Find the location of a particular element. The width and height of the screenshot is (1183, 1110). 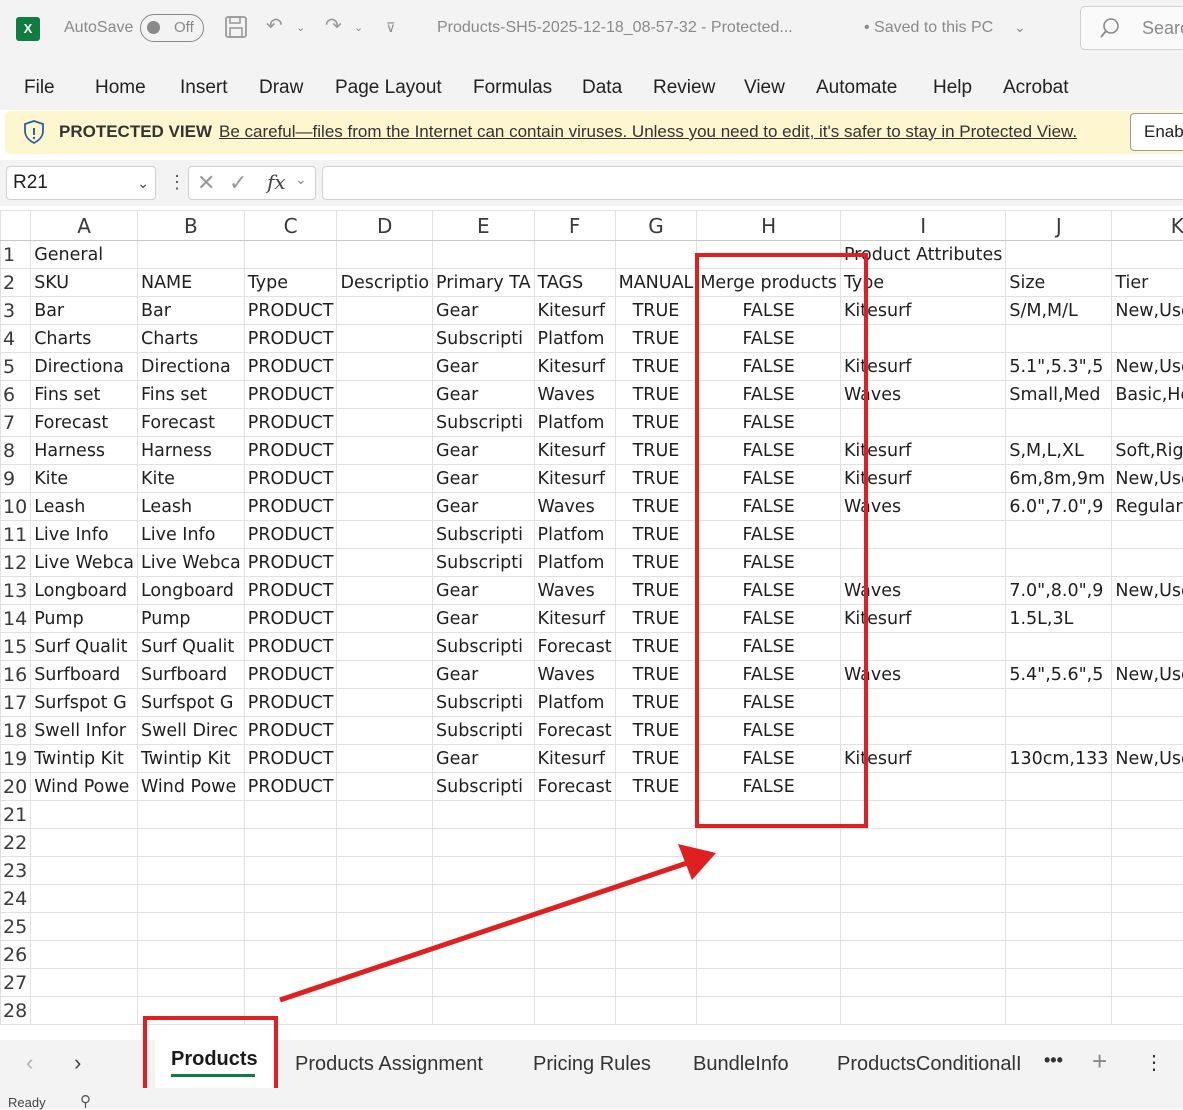

cell-b25 is located at coordinates (190, 927).